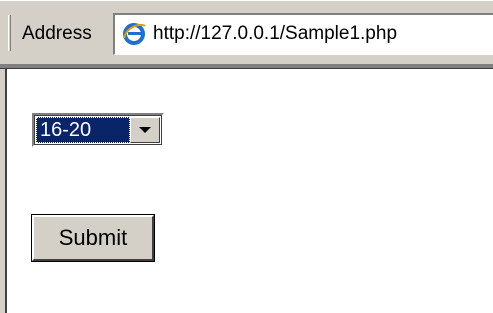 The height and width of the screenshot is (313, 493). What do you see at coordinates (3, 191) in the screenshot?
I see `window-left-edge` at bounding box center [3, 191].